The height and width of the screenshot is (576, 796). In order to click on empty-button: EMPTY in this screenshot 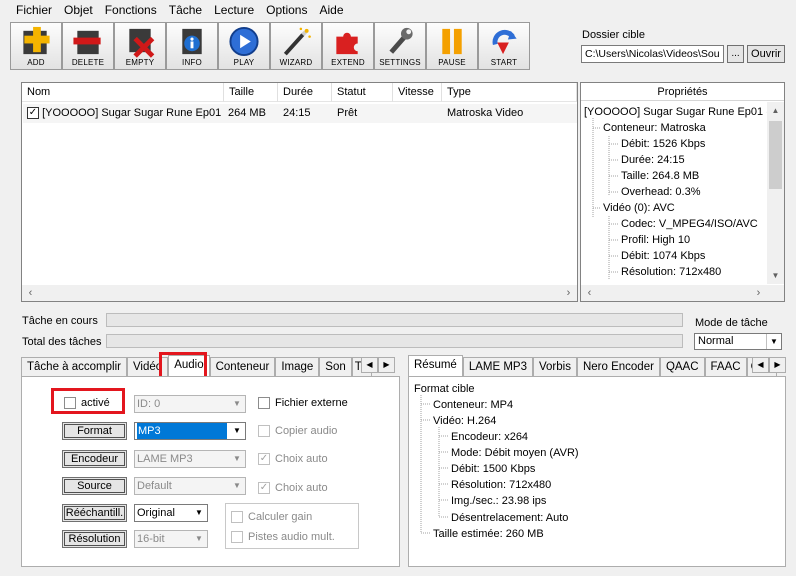, I will do `click(140, 46)`.